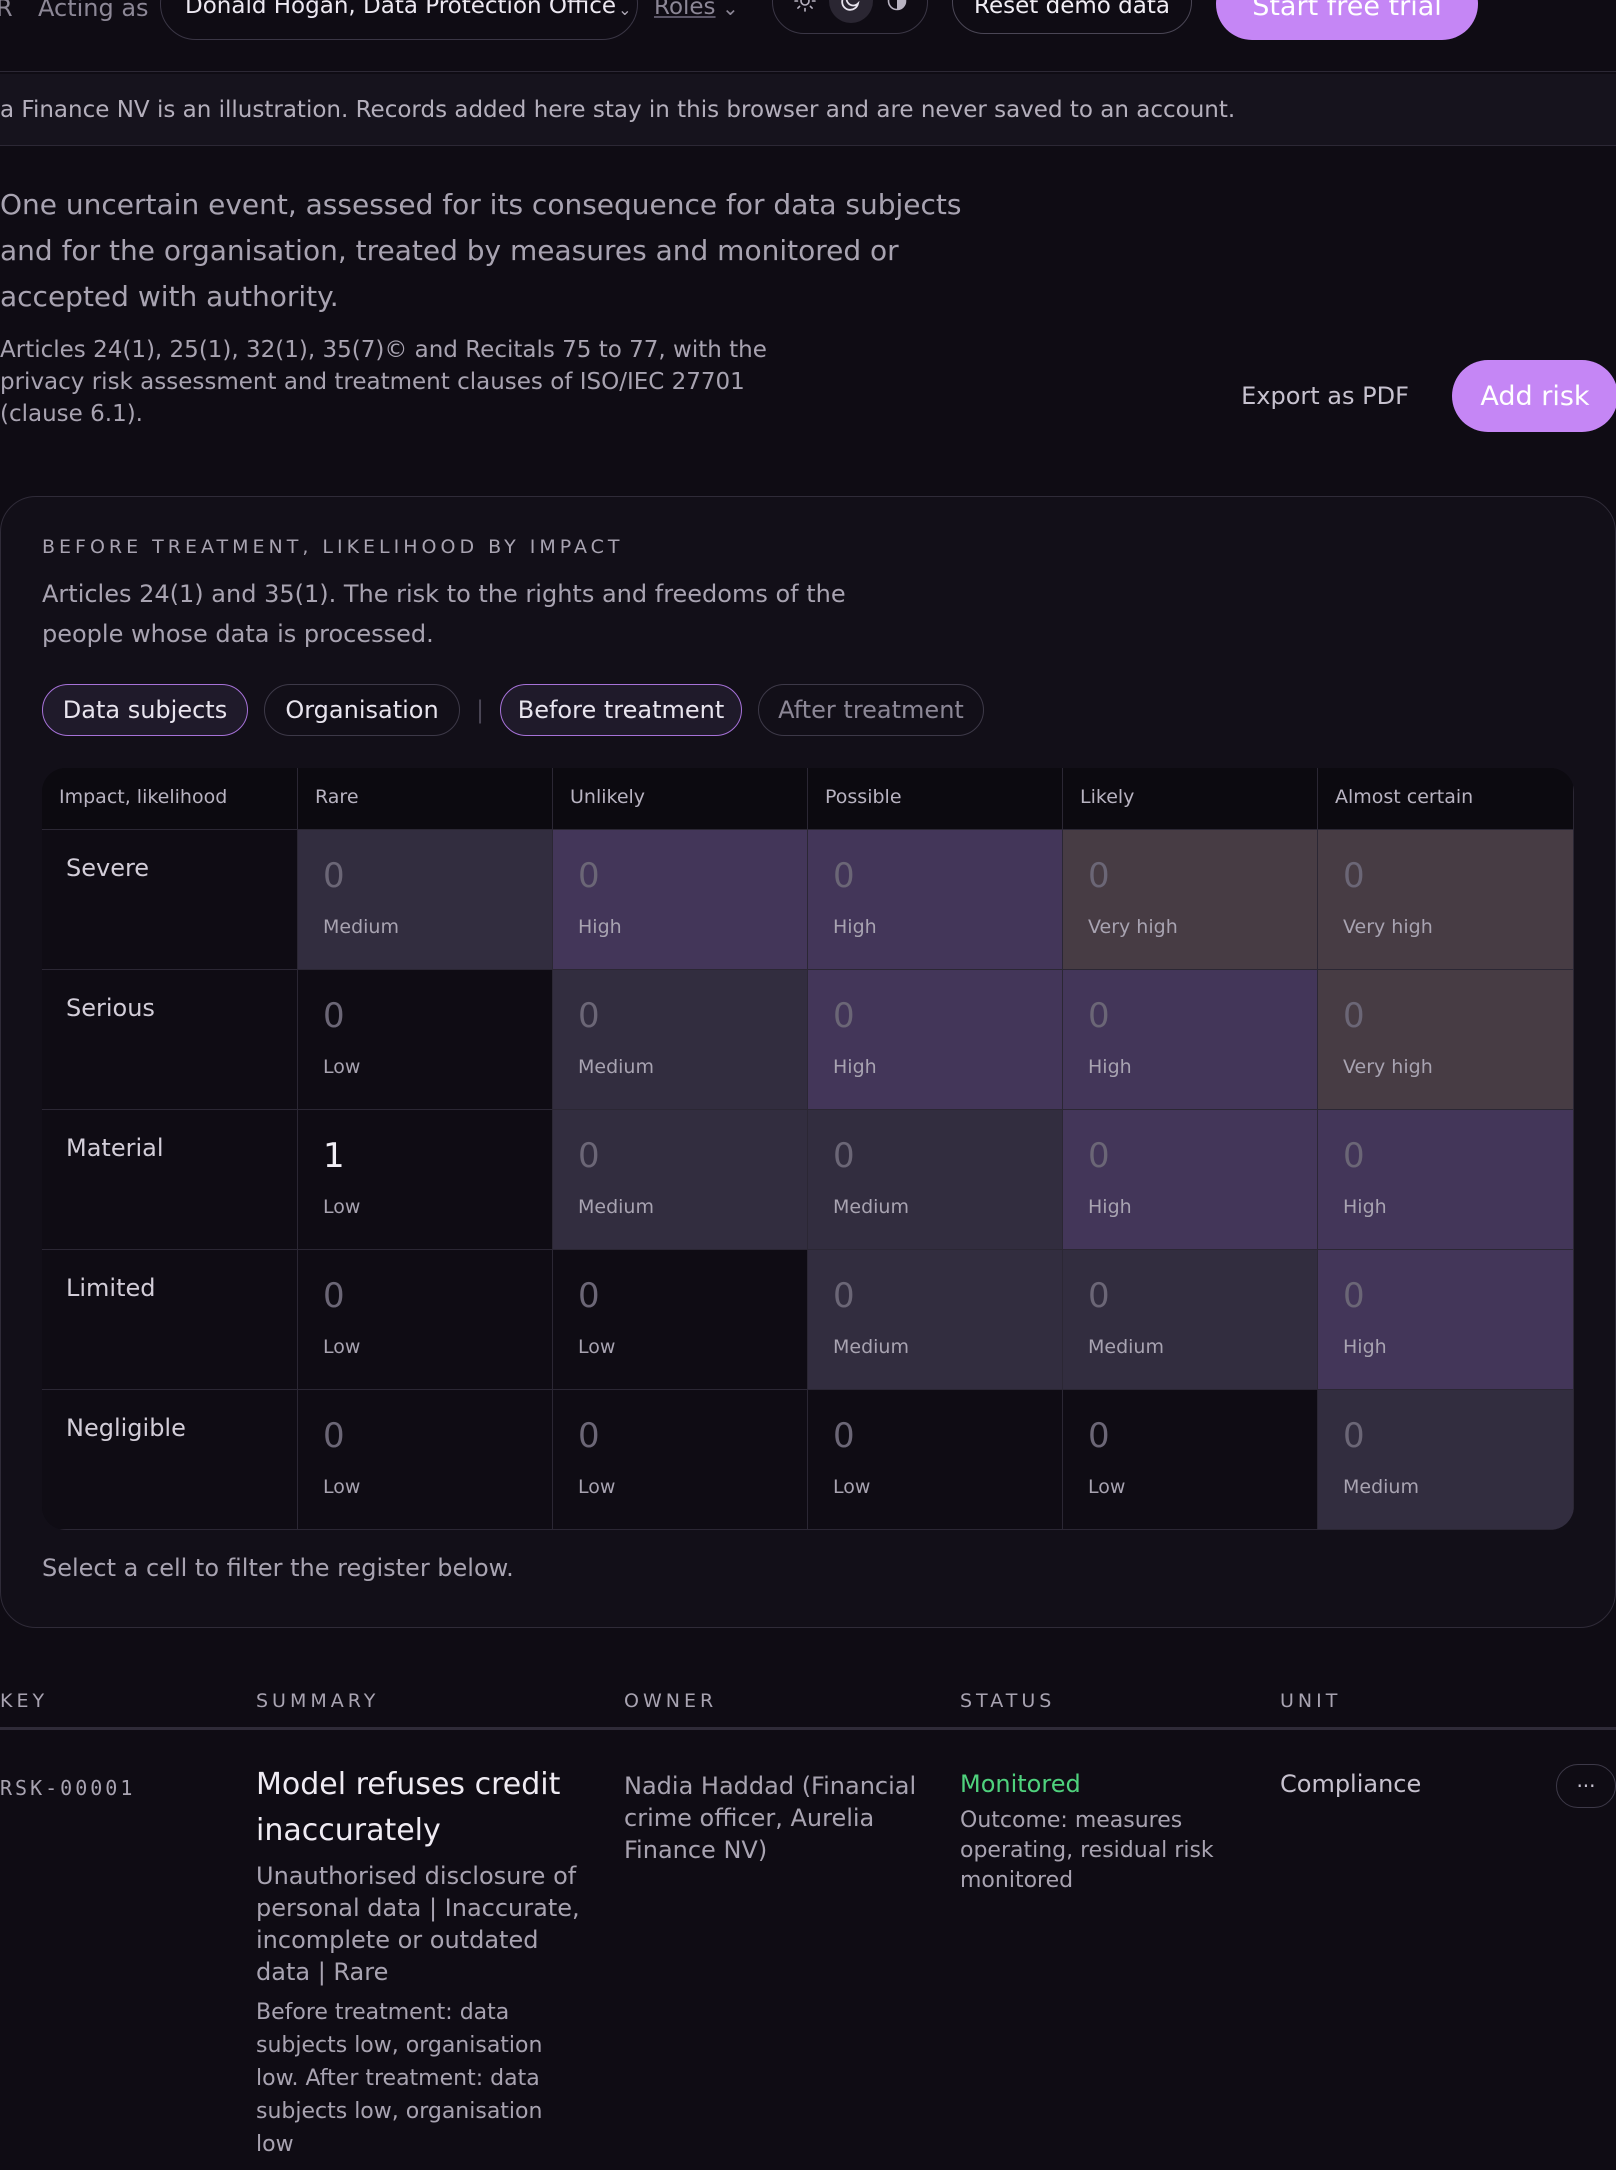 The width and height of the screenshot is (1616, 2170). I want to click on risk-title: Model refuses credit inaccurately, so click(426, 1808).